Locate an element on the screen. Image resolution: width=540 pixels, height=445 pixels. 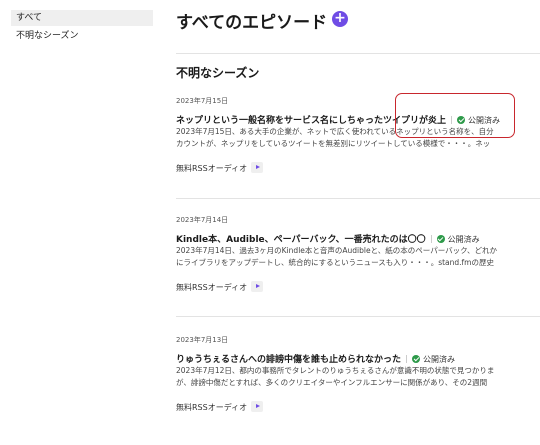
episode-date: 2023年7月14日 is located at coordinates (202, 220).